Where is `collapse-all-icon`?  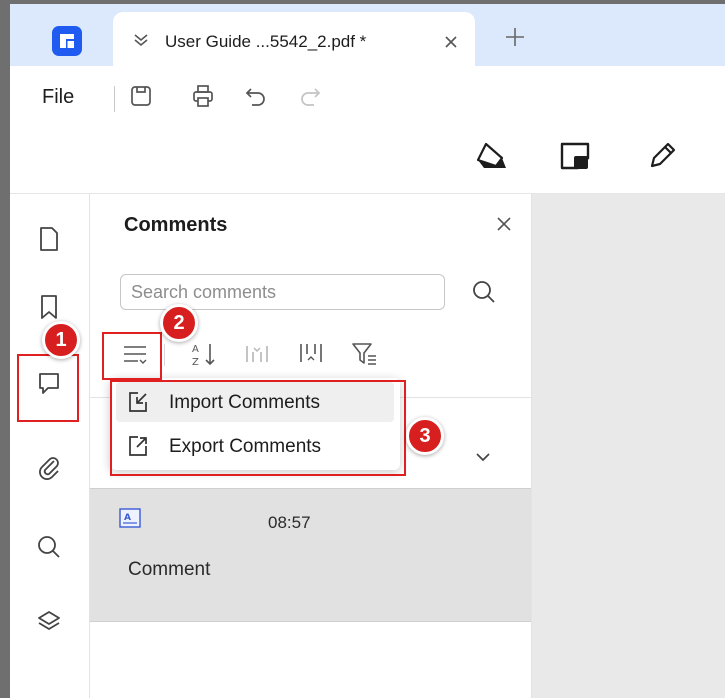 collapse-all-icon is located at coordinates (257, 354).